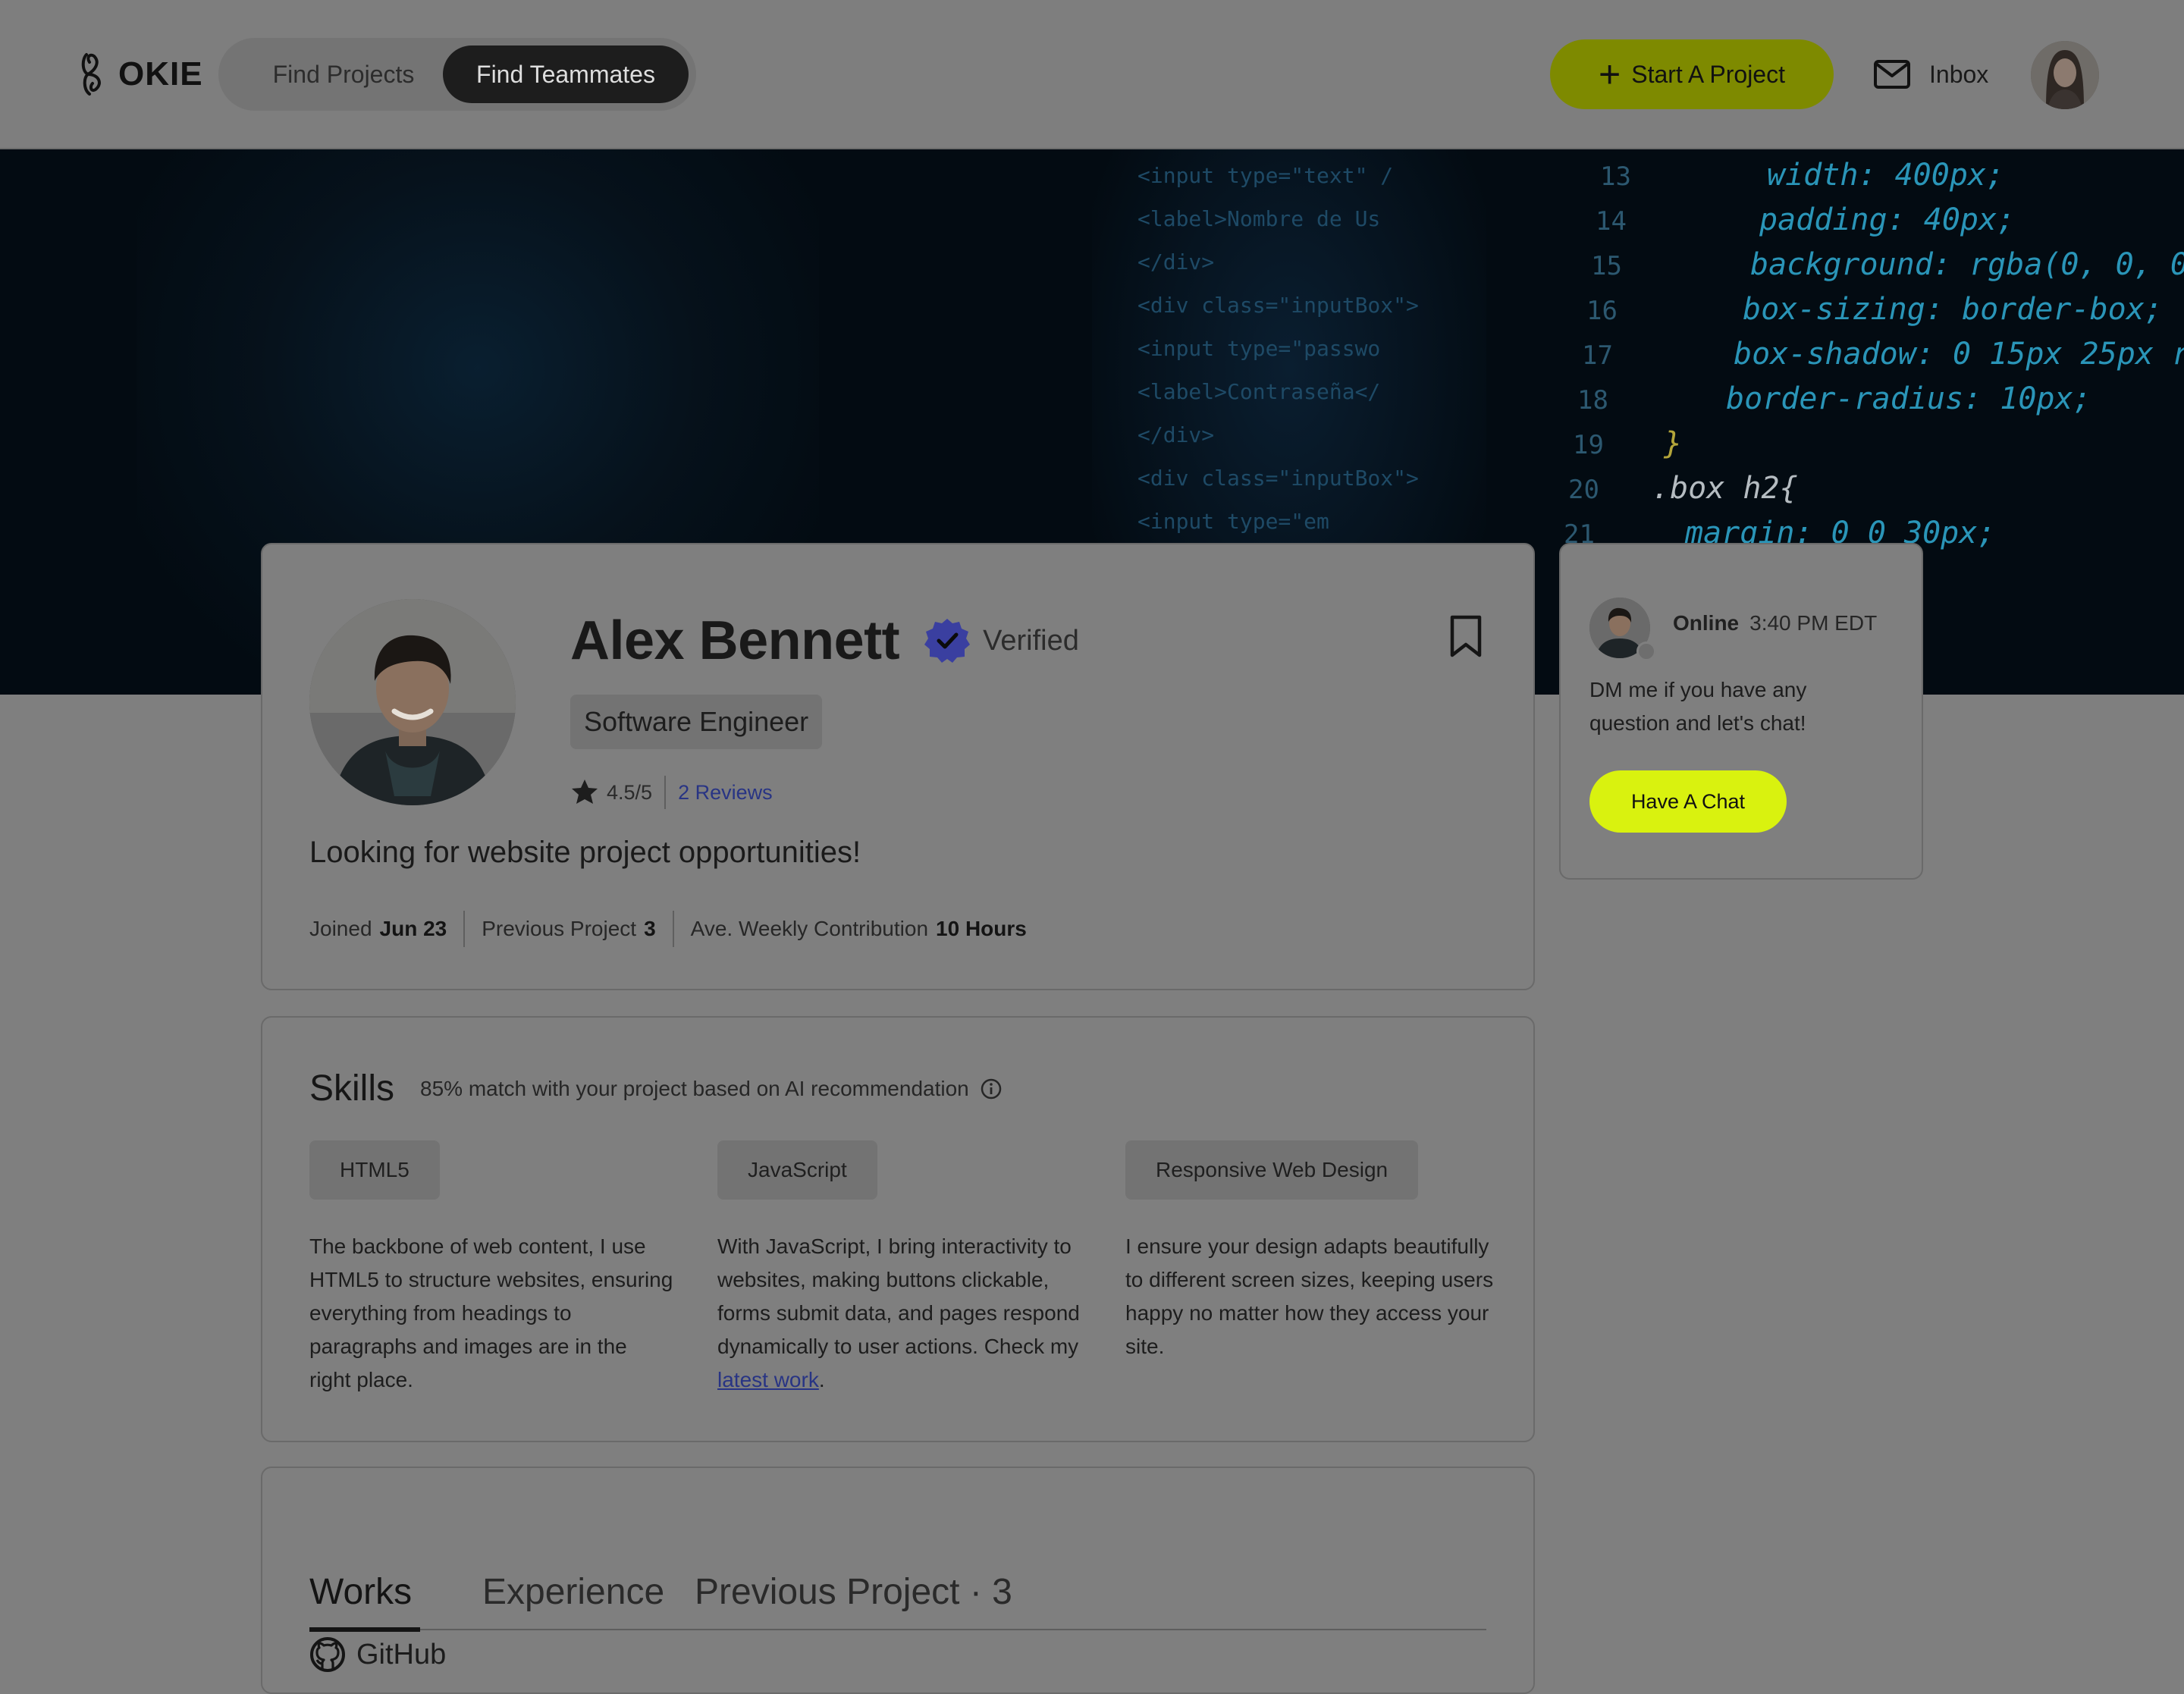  I want to click on code-line-number: 18, so click(1592, 401).